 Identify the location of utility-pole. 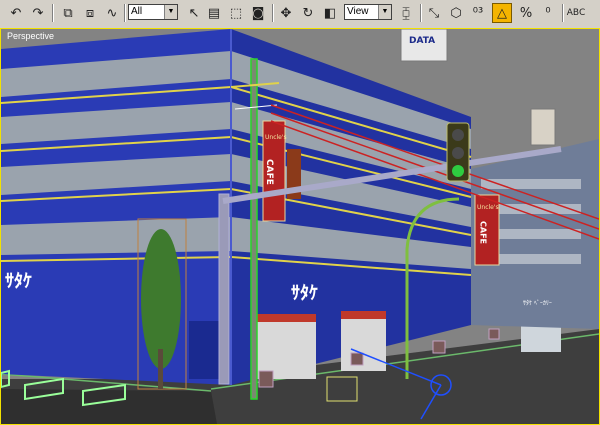
(254, 229).